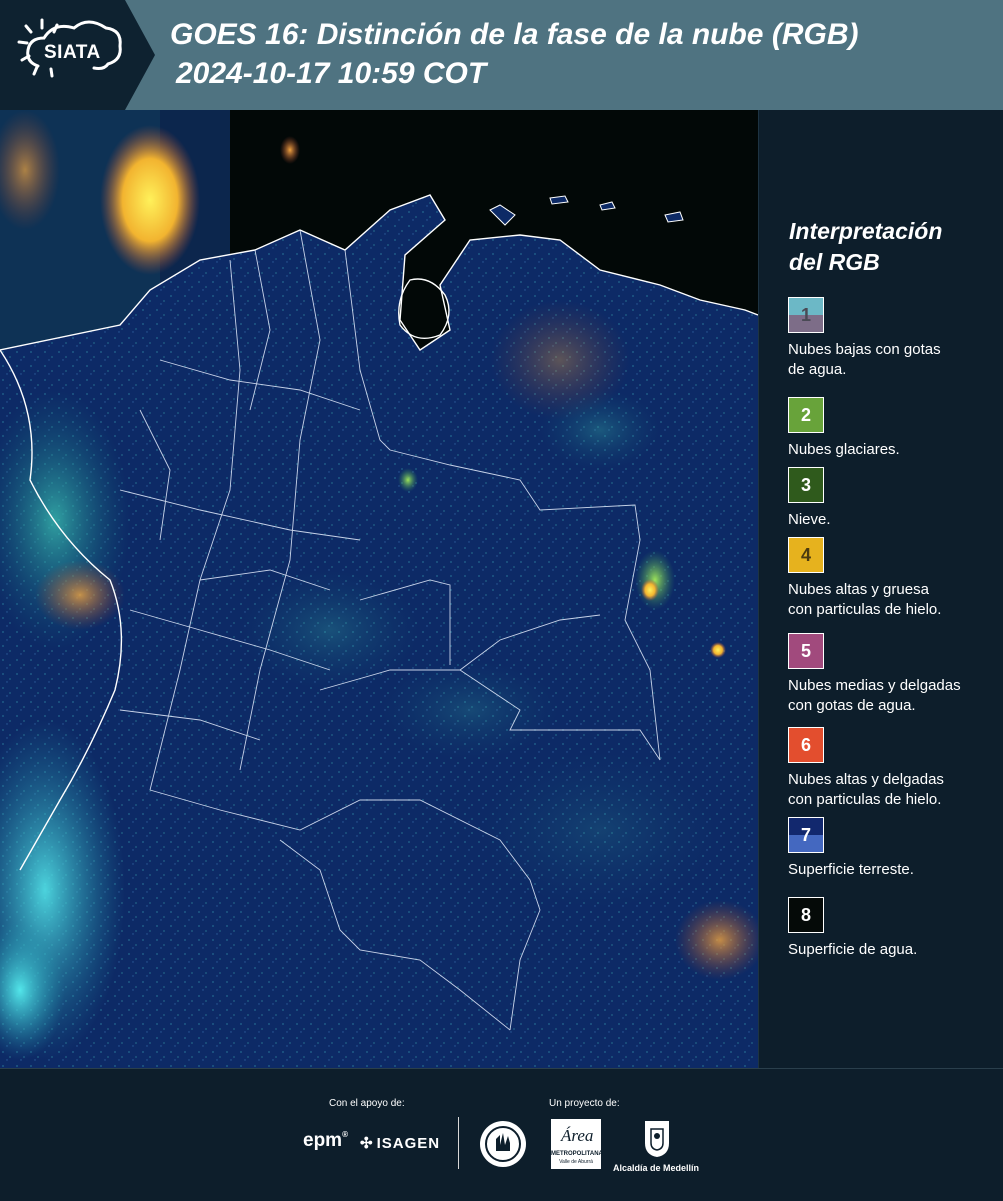  What do you see at coordinates (889, 247) in the screenshot?
I see `legend-title: Interpretación del RGB` at bounding box center [889, 247].